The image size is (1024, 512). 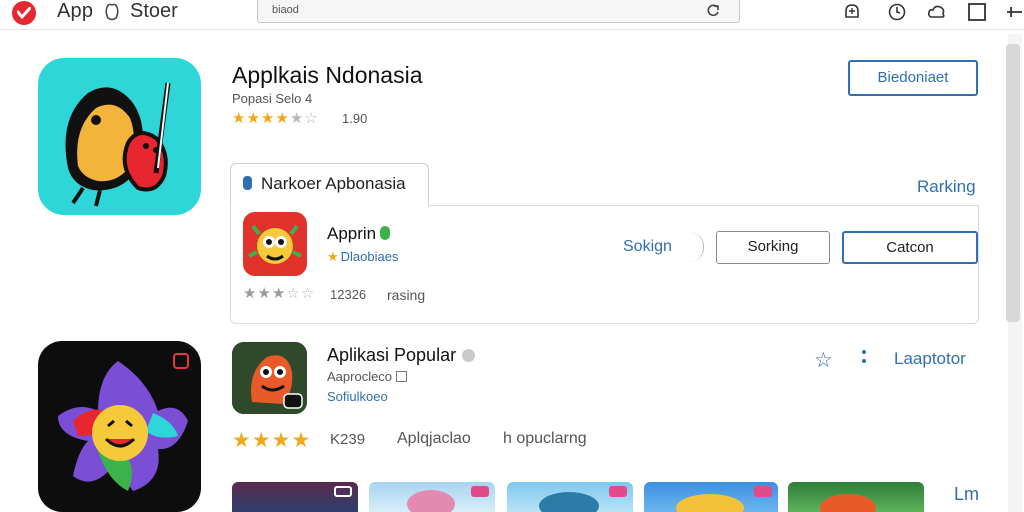 I want to click on hero-title: Applkais Ndonasia, so click(x=327, y=75).